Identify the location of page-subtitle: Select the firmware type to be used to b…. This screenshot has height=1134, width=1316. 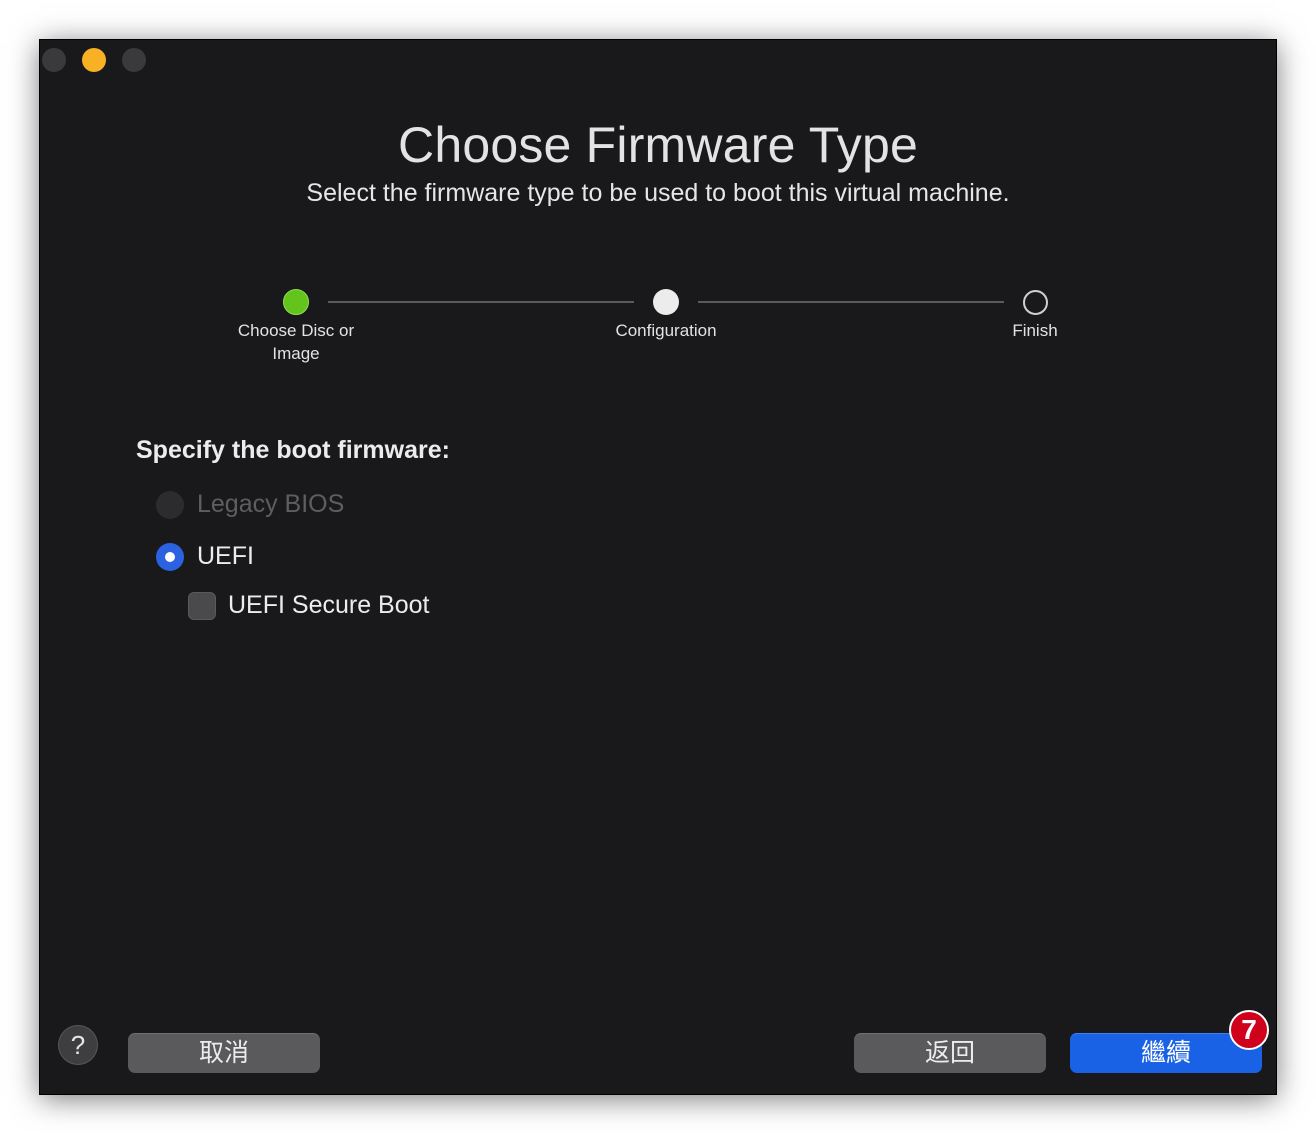
(658, 193).